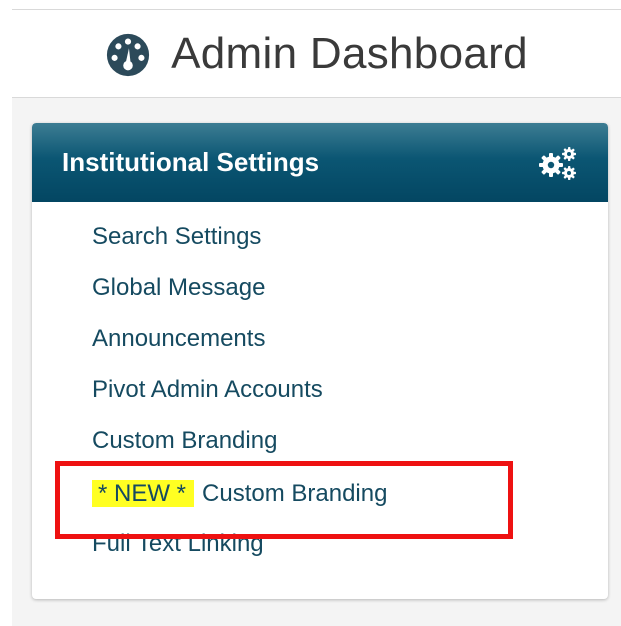  What do you see at coordinates (239, 345) in the screenshot?
I see `link-announcements: Announcements` at bounding box center [239, 345].